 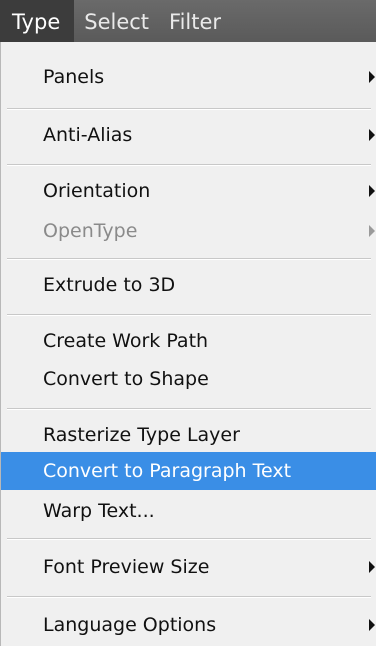 I want to click on menu-item-font-preview-size: Font Preview Size, so click(x=188, y=567).